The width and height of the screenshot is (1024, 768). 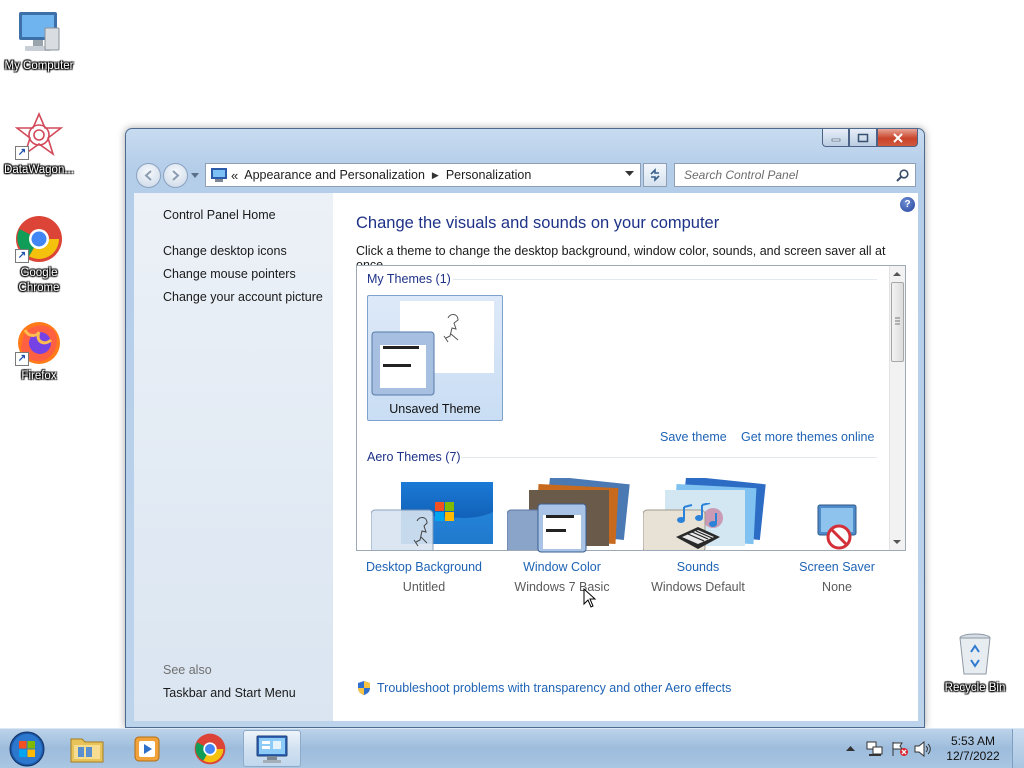 What do you see at coordinates (424, 526) in the screenshot?
I see `desktop-background-icon` at bounding box center [424, 526].